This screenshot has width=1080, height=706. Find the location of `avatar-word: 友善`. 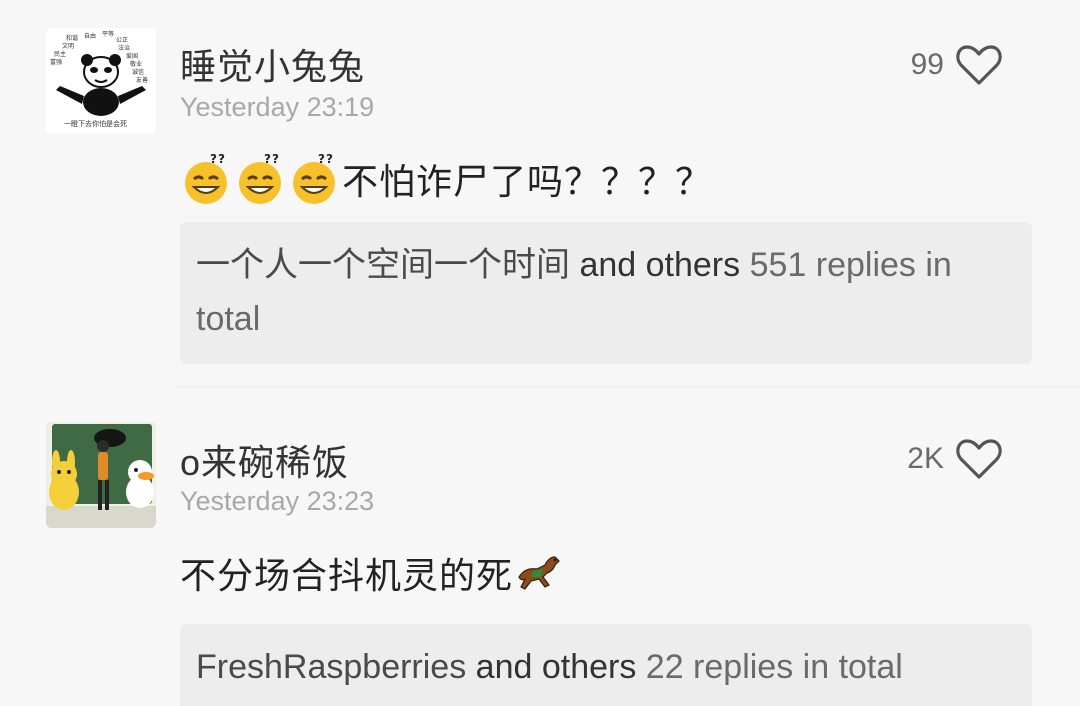

avatar-word: 友善 is located at coordinates (142, 80).